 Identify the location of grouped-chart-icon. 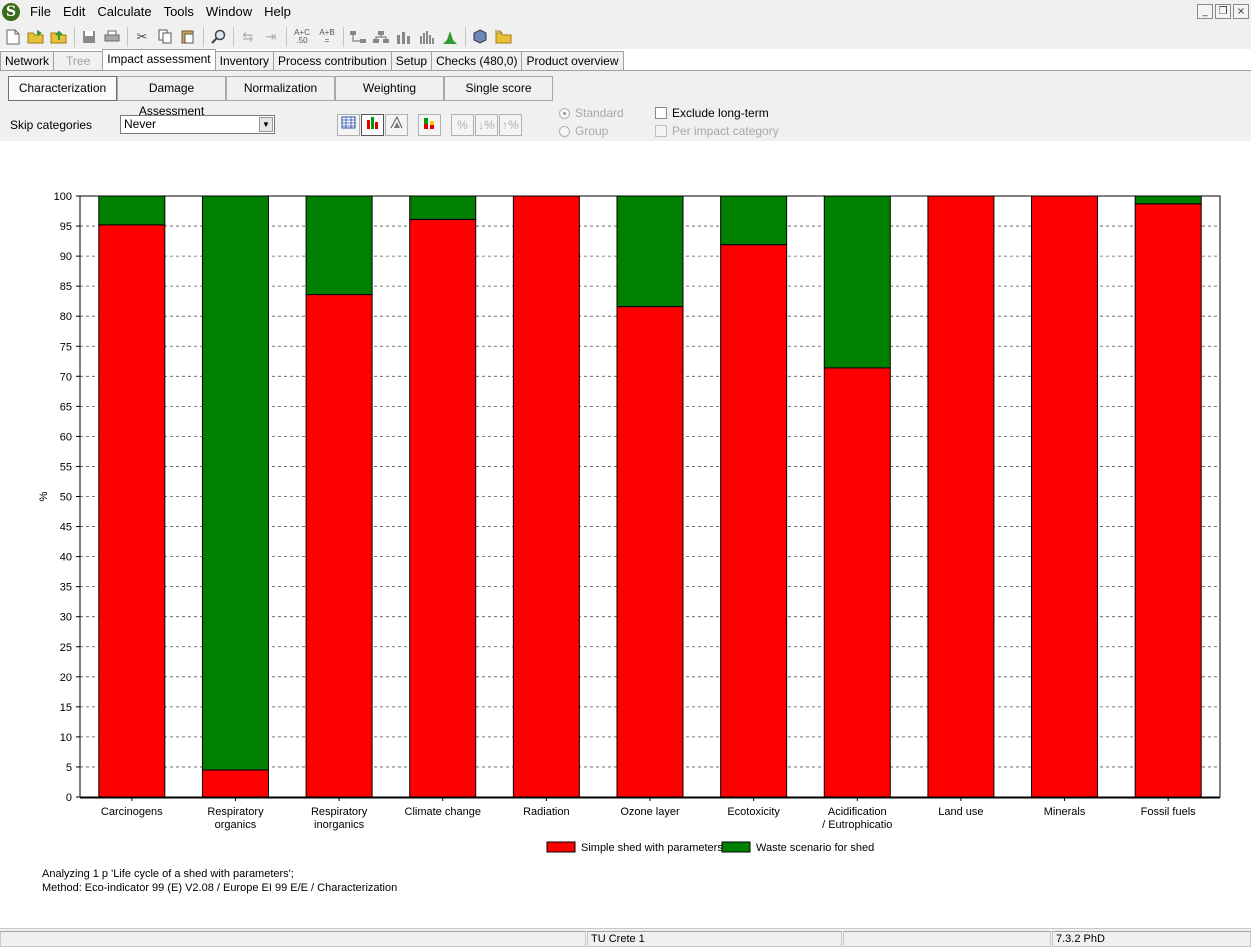
(427, 37).